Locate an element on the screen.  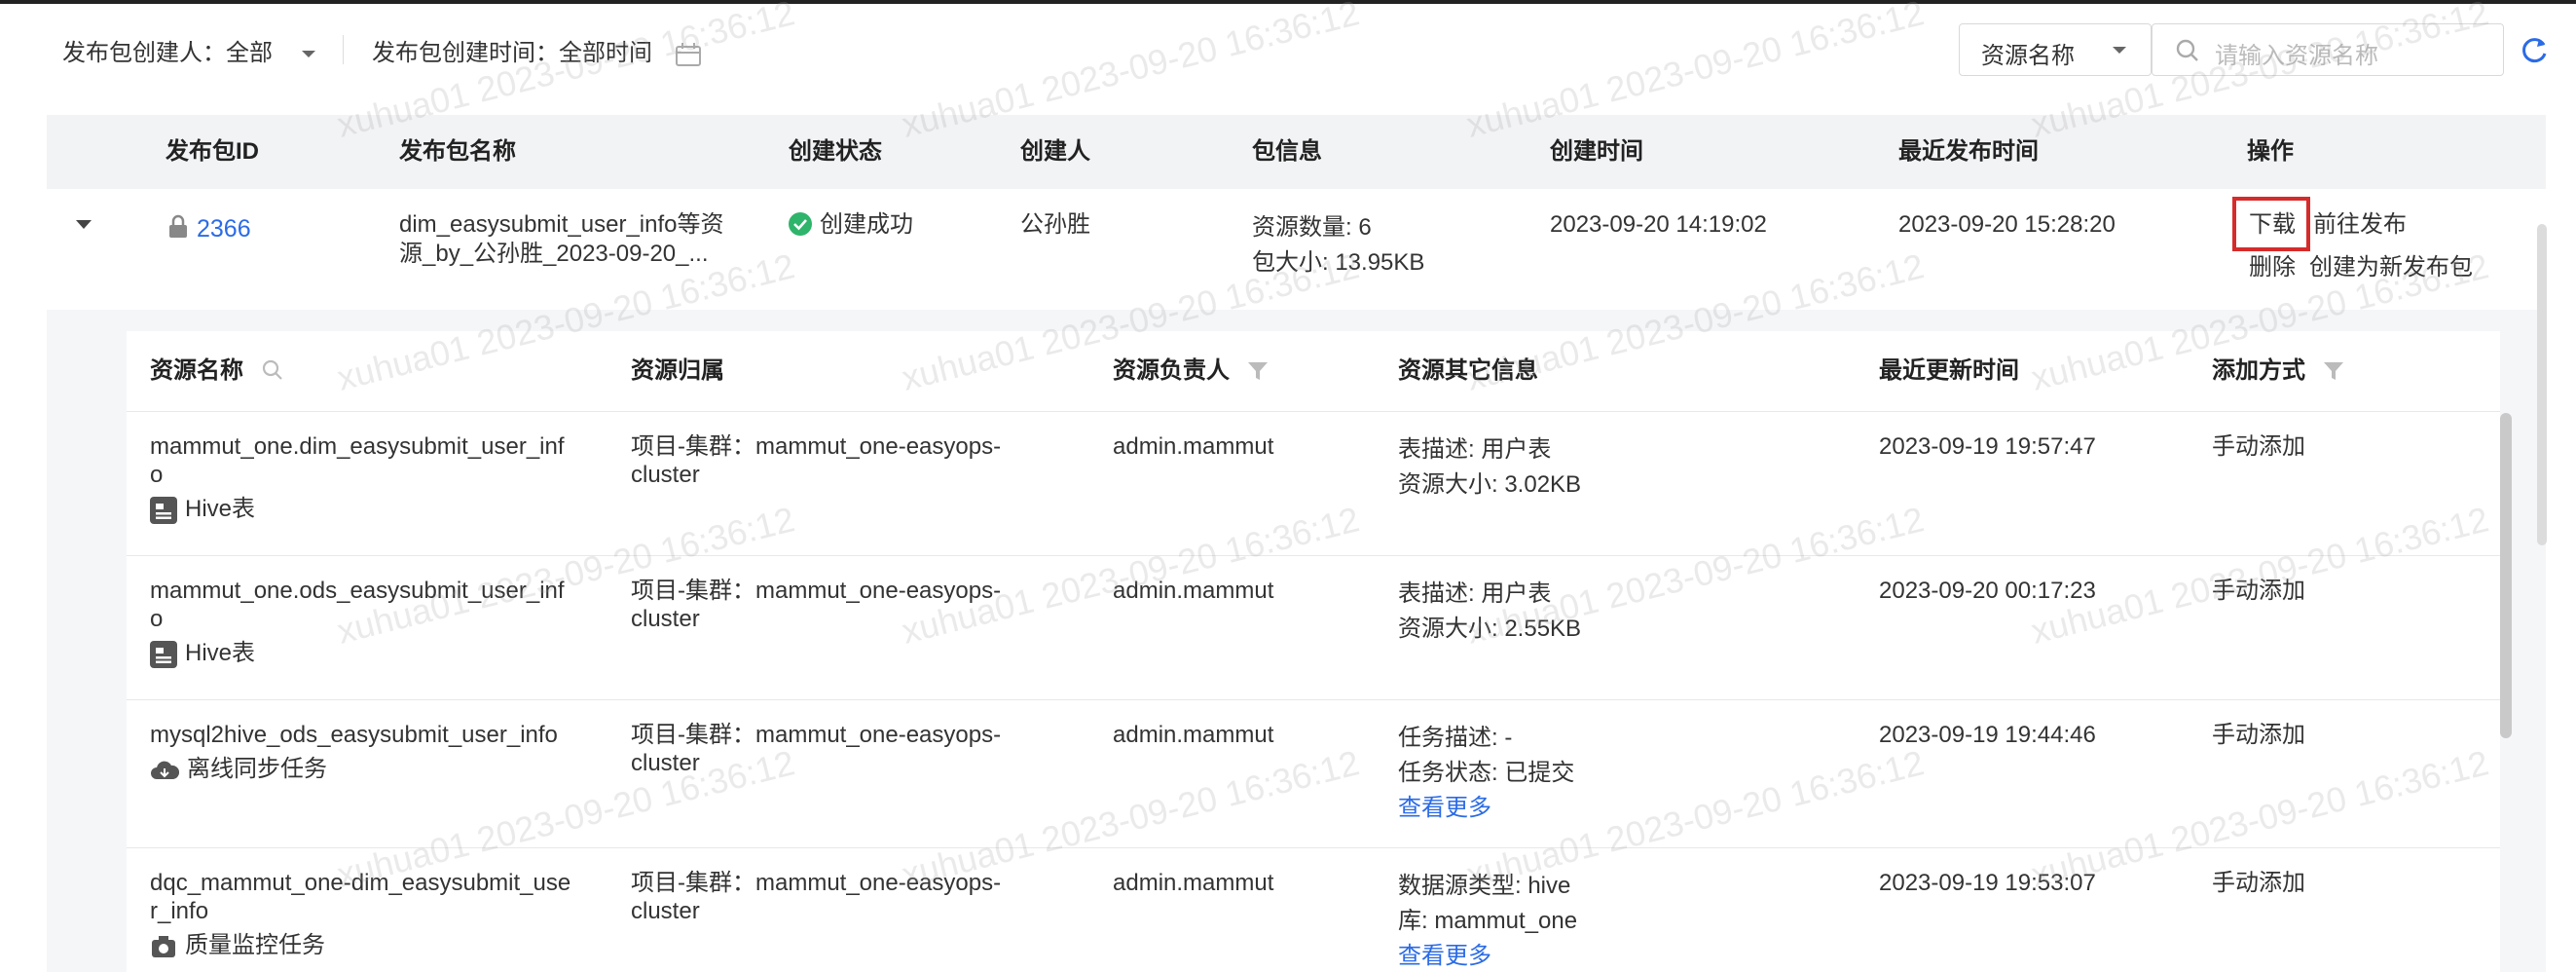
package-id-value: 2366 is located at coordinates (224, 229).